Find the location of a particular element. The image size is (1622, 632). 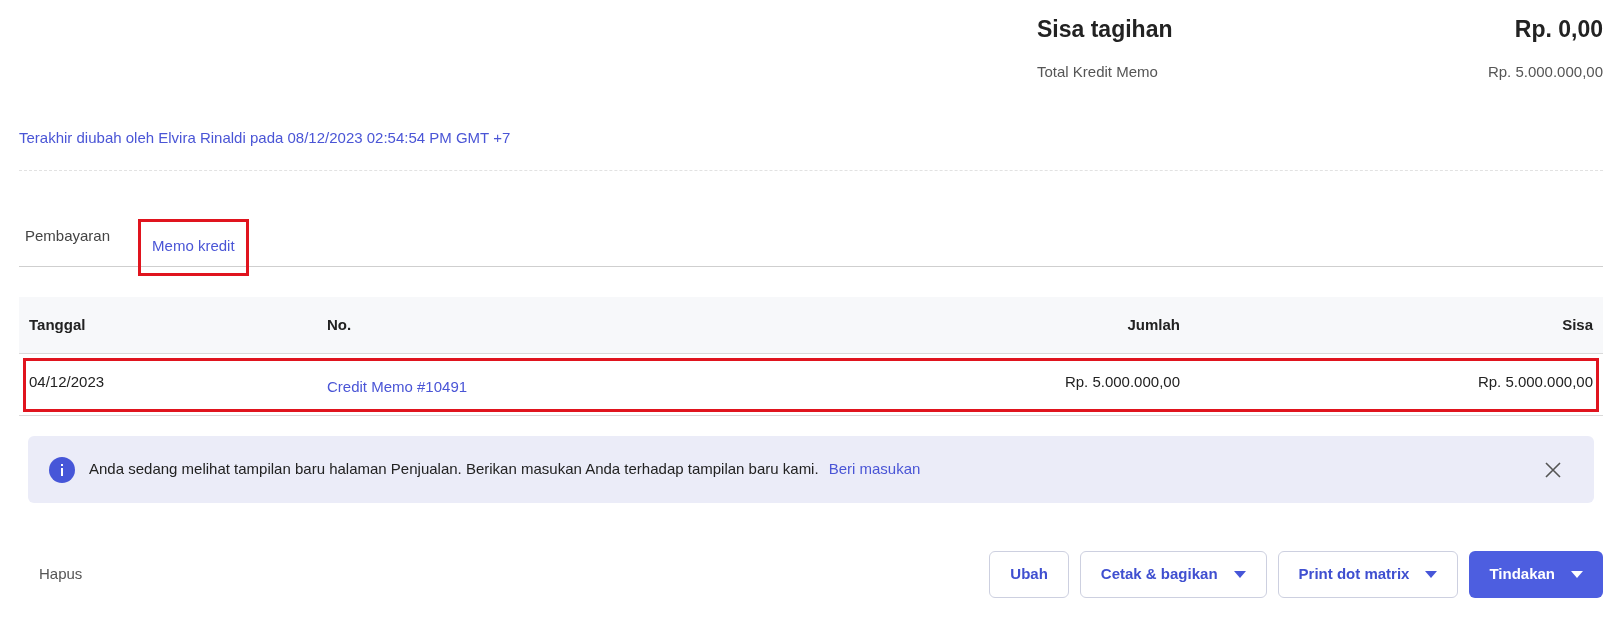

summary-label: Total Kredit Memo is located at coordinates (1097, 71).